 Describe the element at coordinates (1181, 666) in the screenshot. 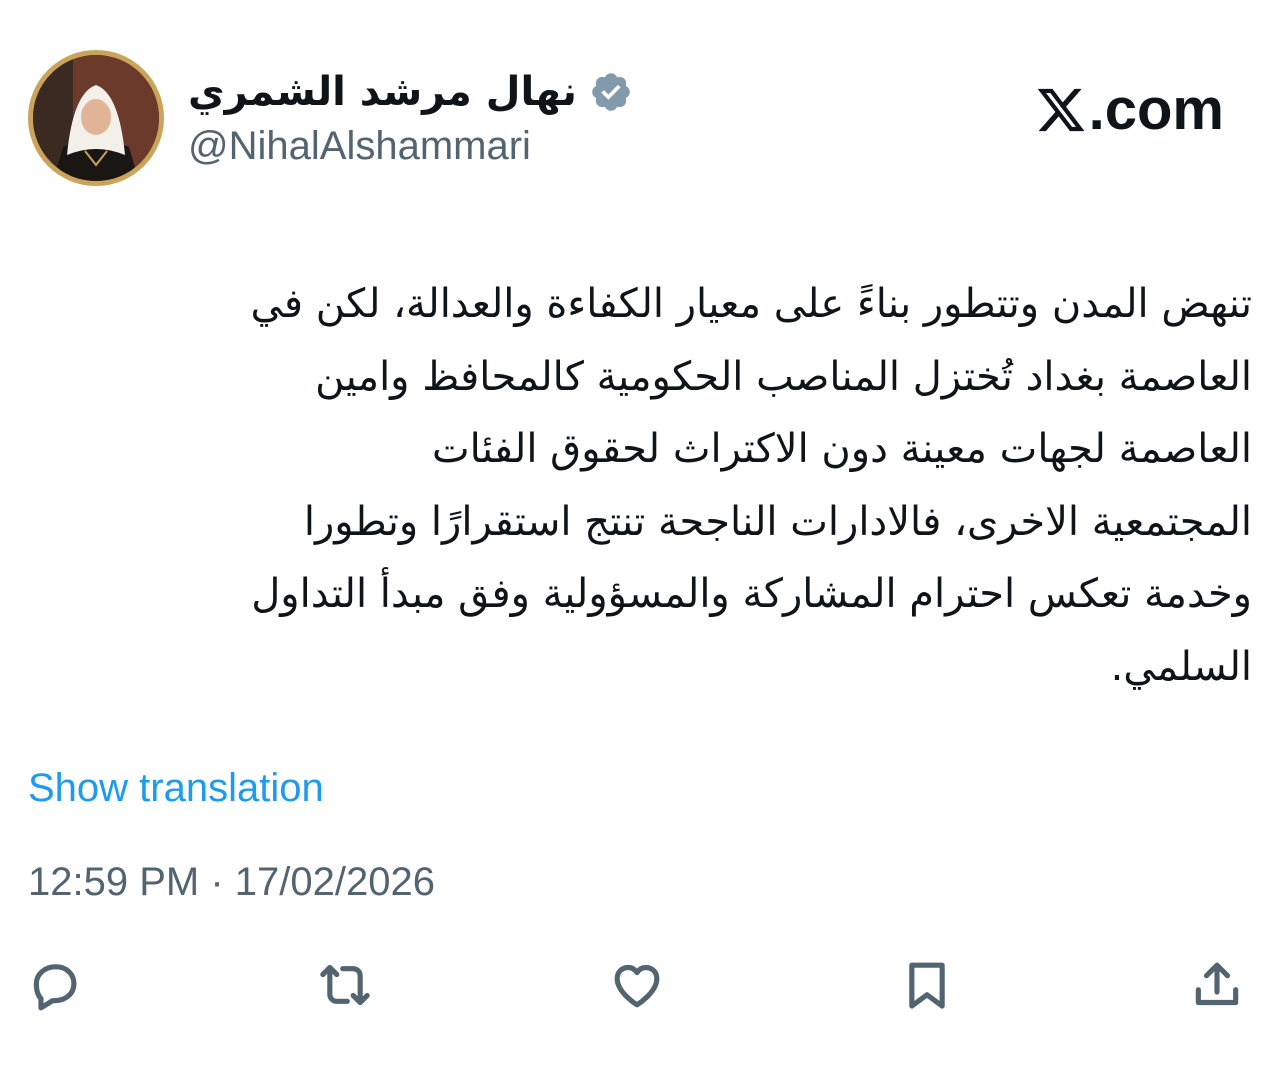

I see `tweet-line: السلمي.` at that location.